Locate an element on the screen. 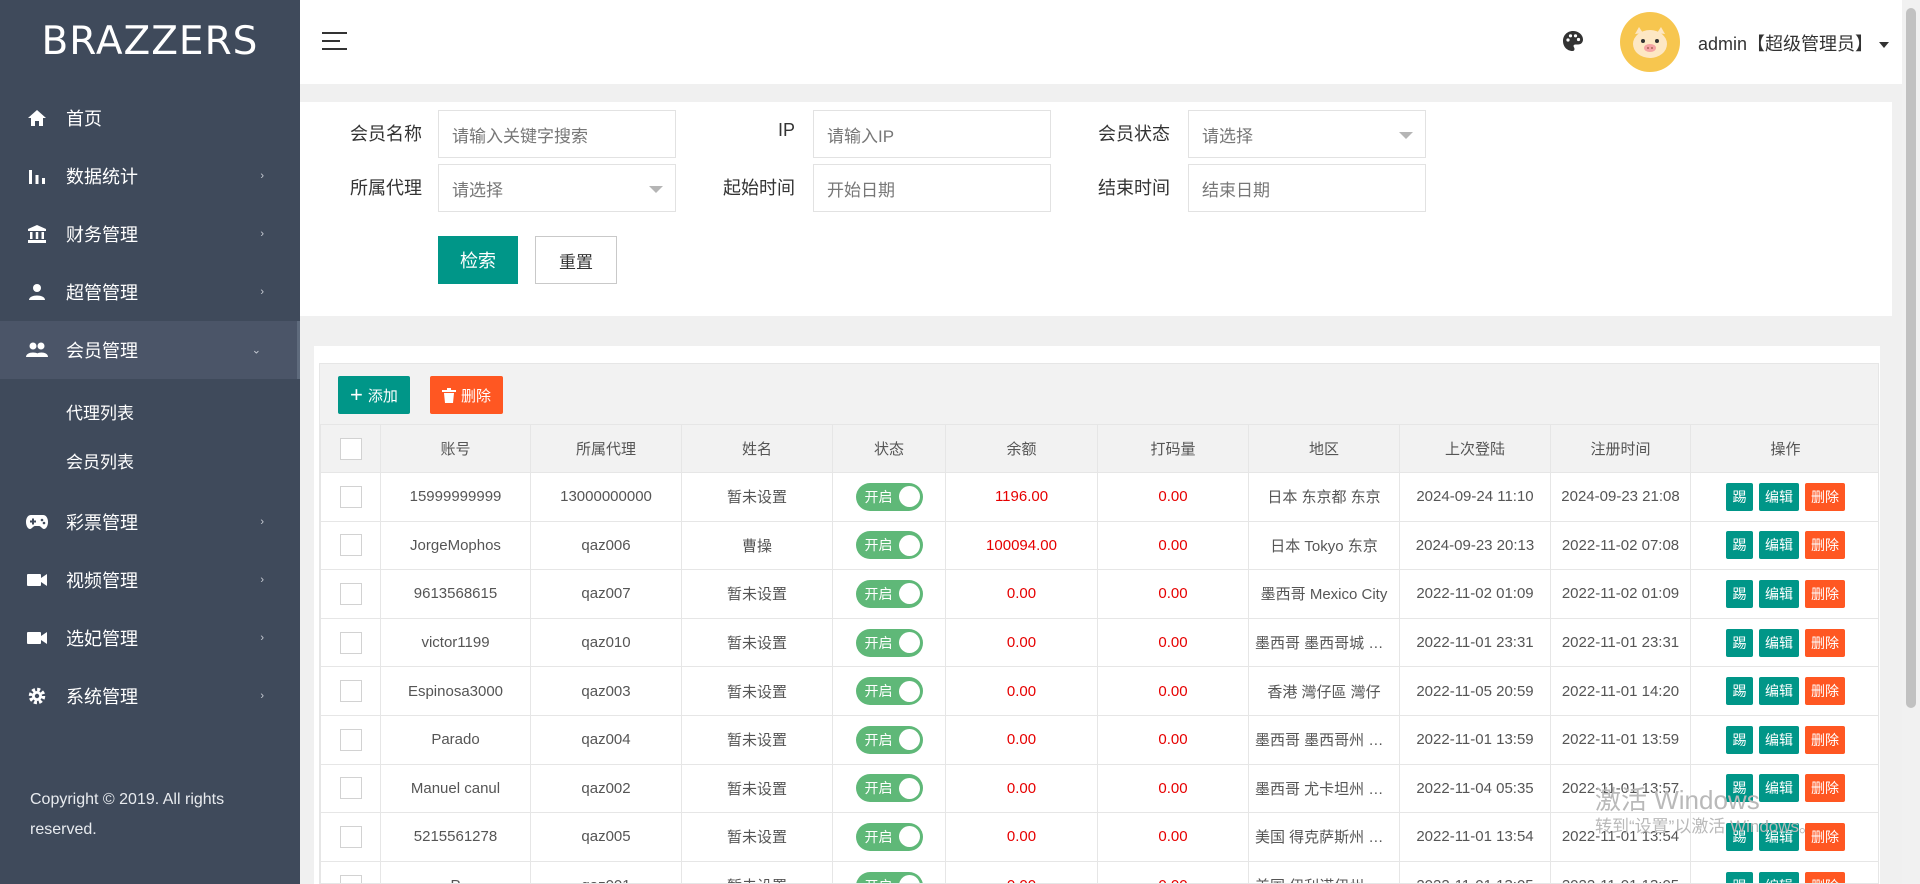 Image resolution: width=1920 pixels, height=884 pixels. sidebar-item-system: 系统管理 › is located at coordinates (150, 696).